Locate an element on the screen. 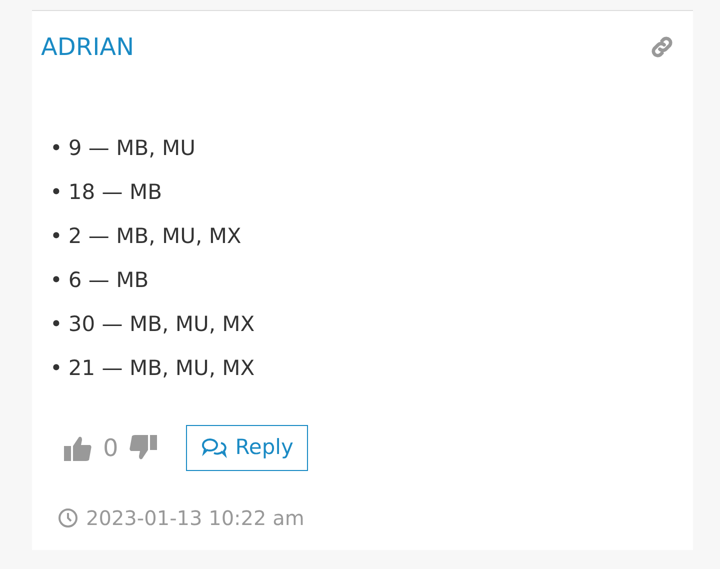 The height and width of the screenshot is (569, 720). vote-count: 0 is located at coordinates (110, 448).